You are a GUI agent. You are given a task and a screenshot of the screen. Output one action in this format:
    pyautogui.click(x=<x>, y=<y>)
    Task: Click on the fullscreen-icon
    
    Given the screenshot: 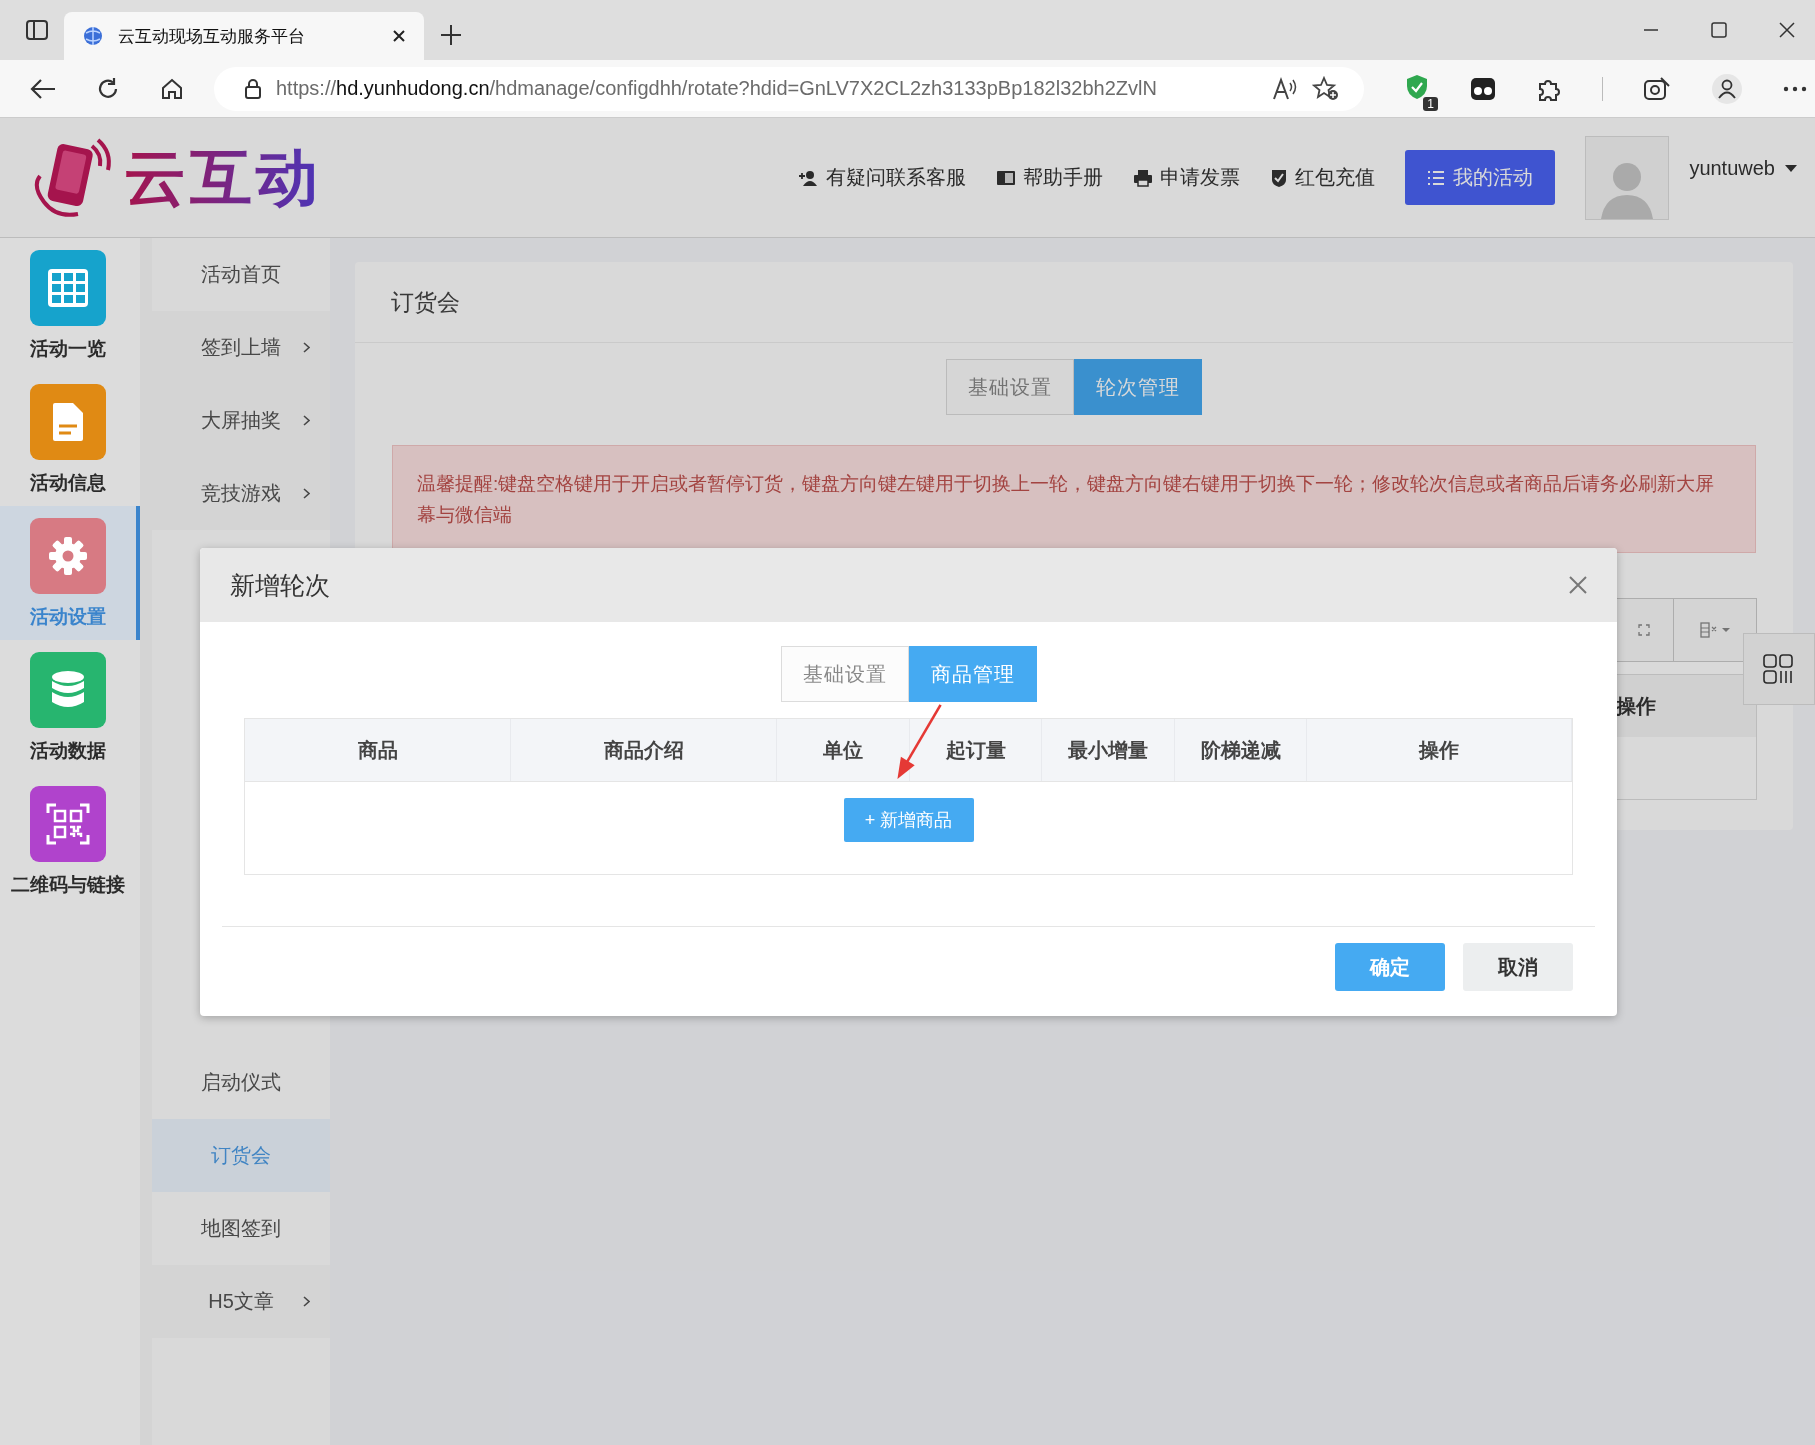 What is the action you would take?
    pyautogui.click(x=1643, y=630)
    